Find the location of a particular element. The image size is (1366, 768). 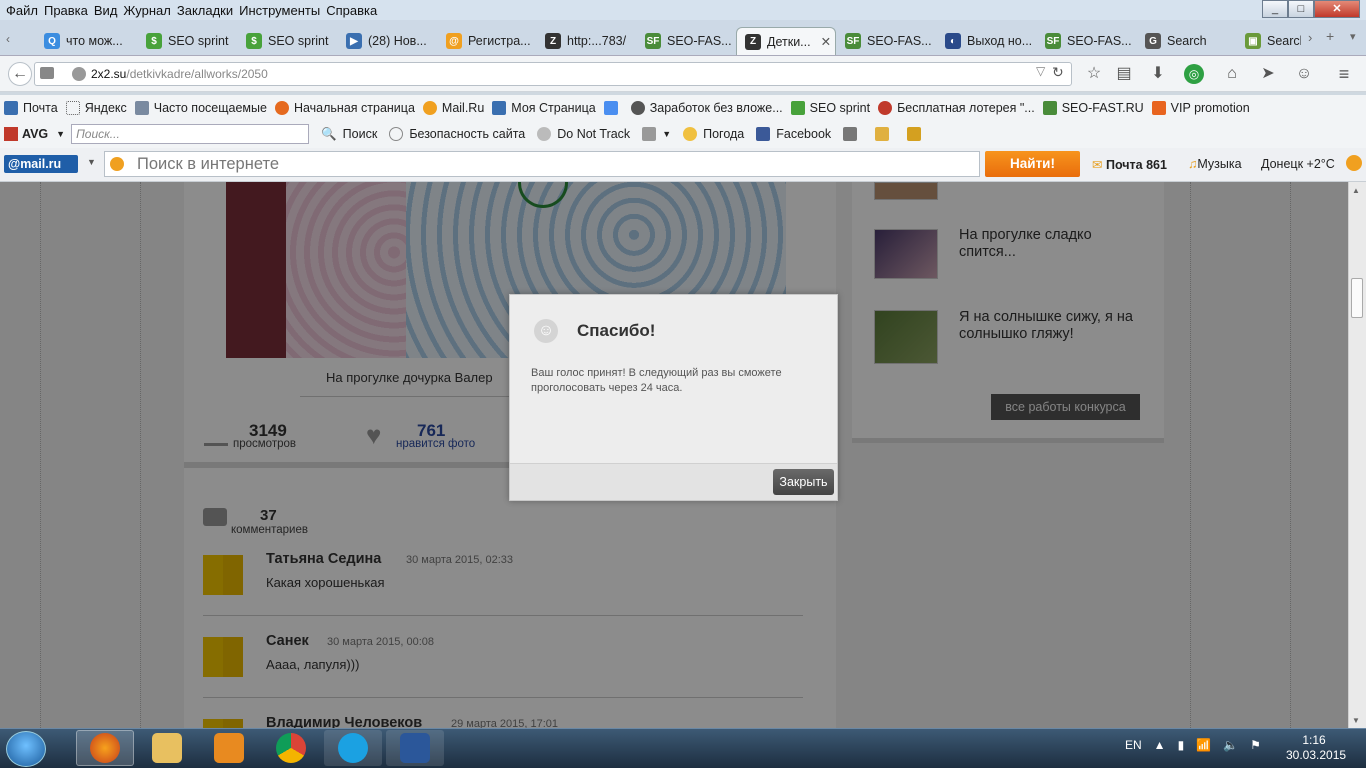

tab-2: $ SEO sprint is located at coordinates (191, 41).